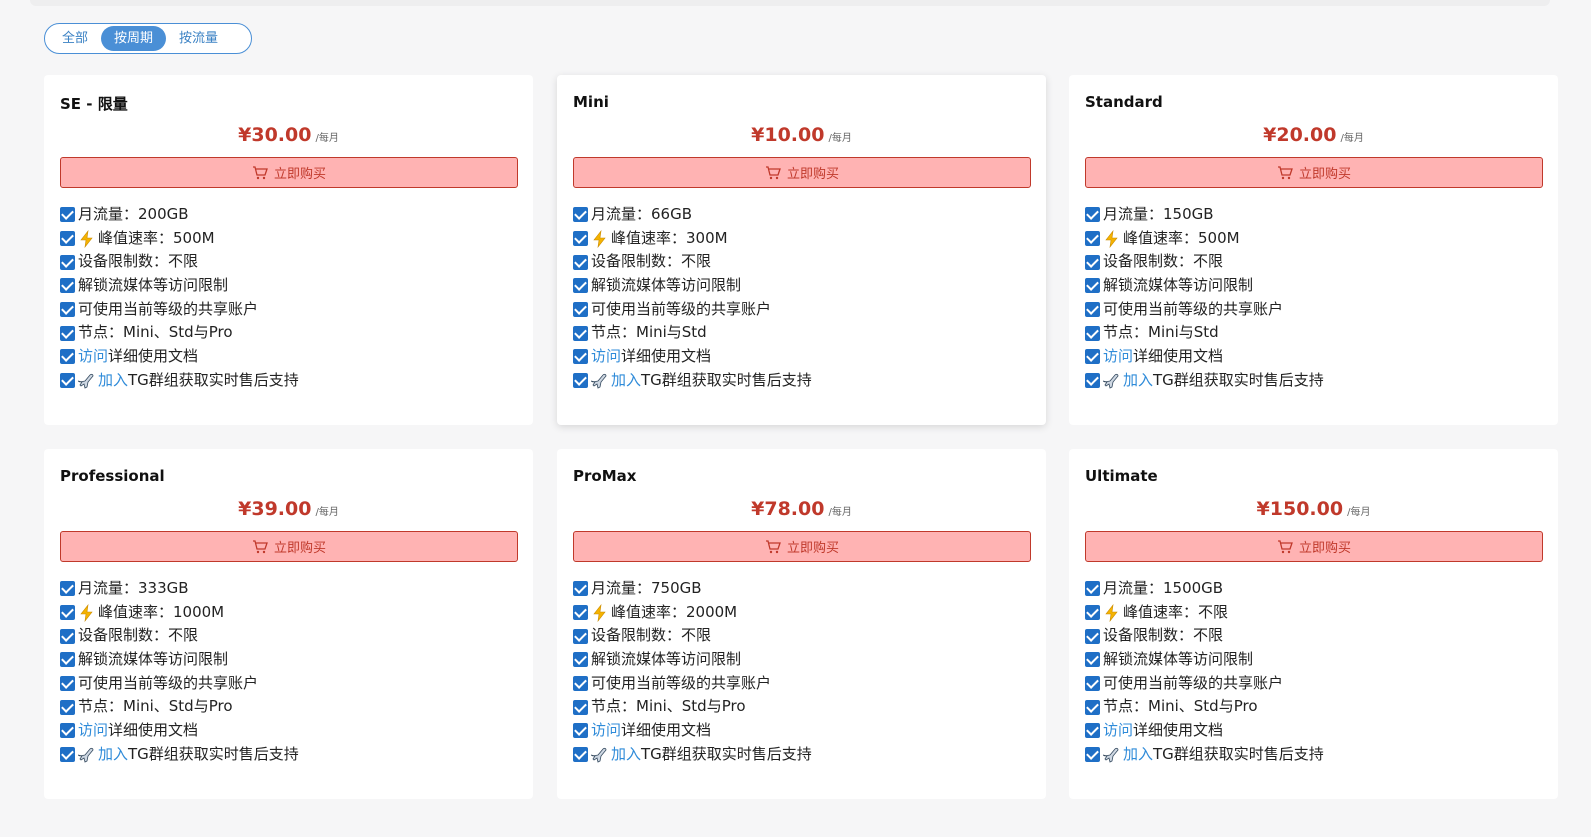 The image size is (1591, 837). What do you see at coordinates (75, 38) in the screenshot?
I see `tab-all: 全部` at bounding box center [75, 38].